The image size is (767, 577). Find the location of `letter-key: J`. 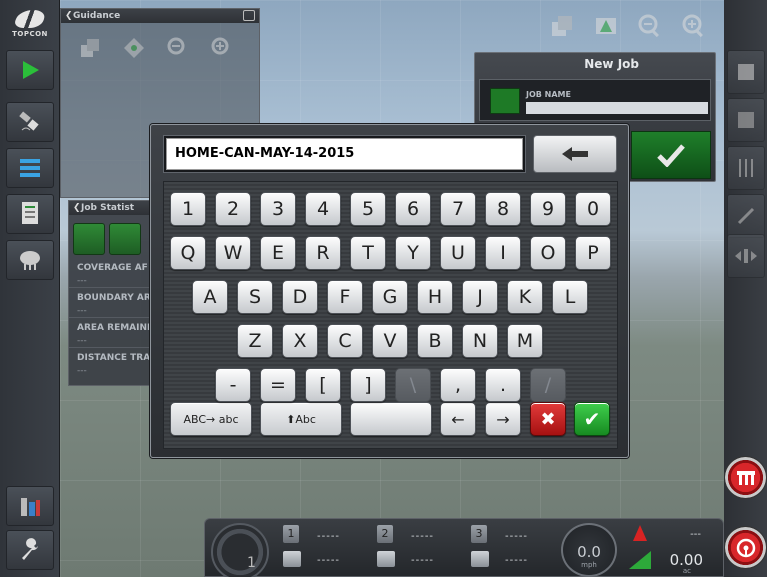

letter-key: J is located at coordinates (480, 297).